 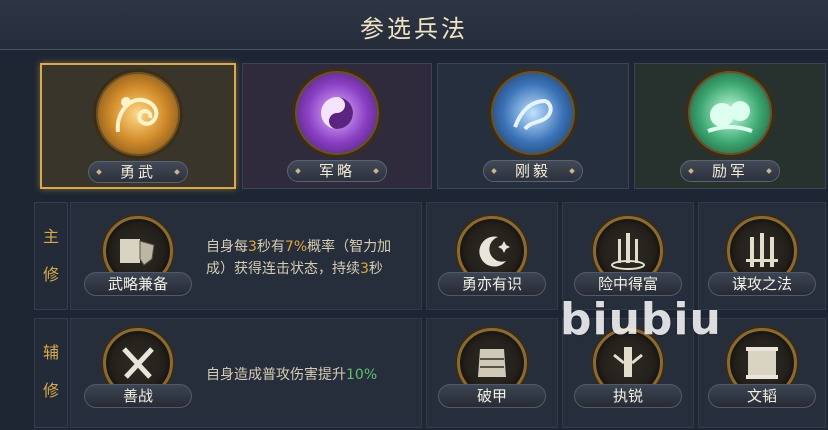 I want to click on tab-gangyi: 刚毅, so click(x=533, y=126).